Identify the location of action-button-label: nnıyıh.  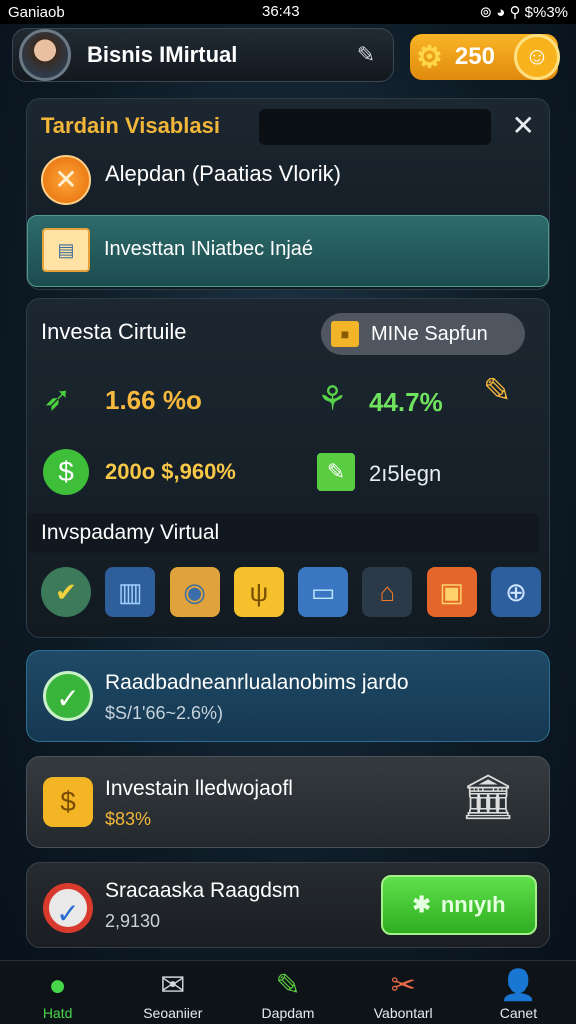
(473, 904).